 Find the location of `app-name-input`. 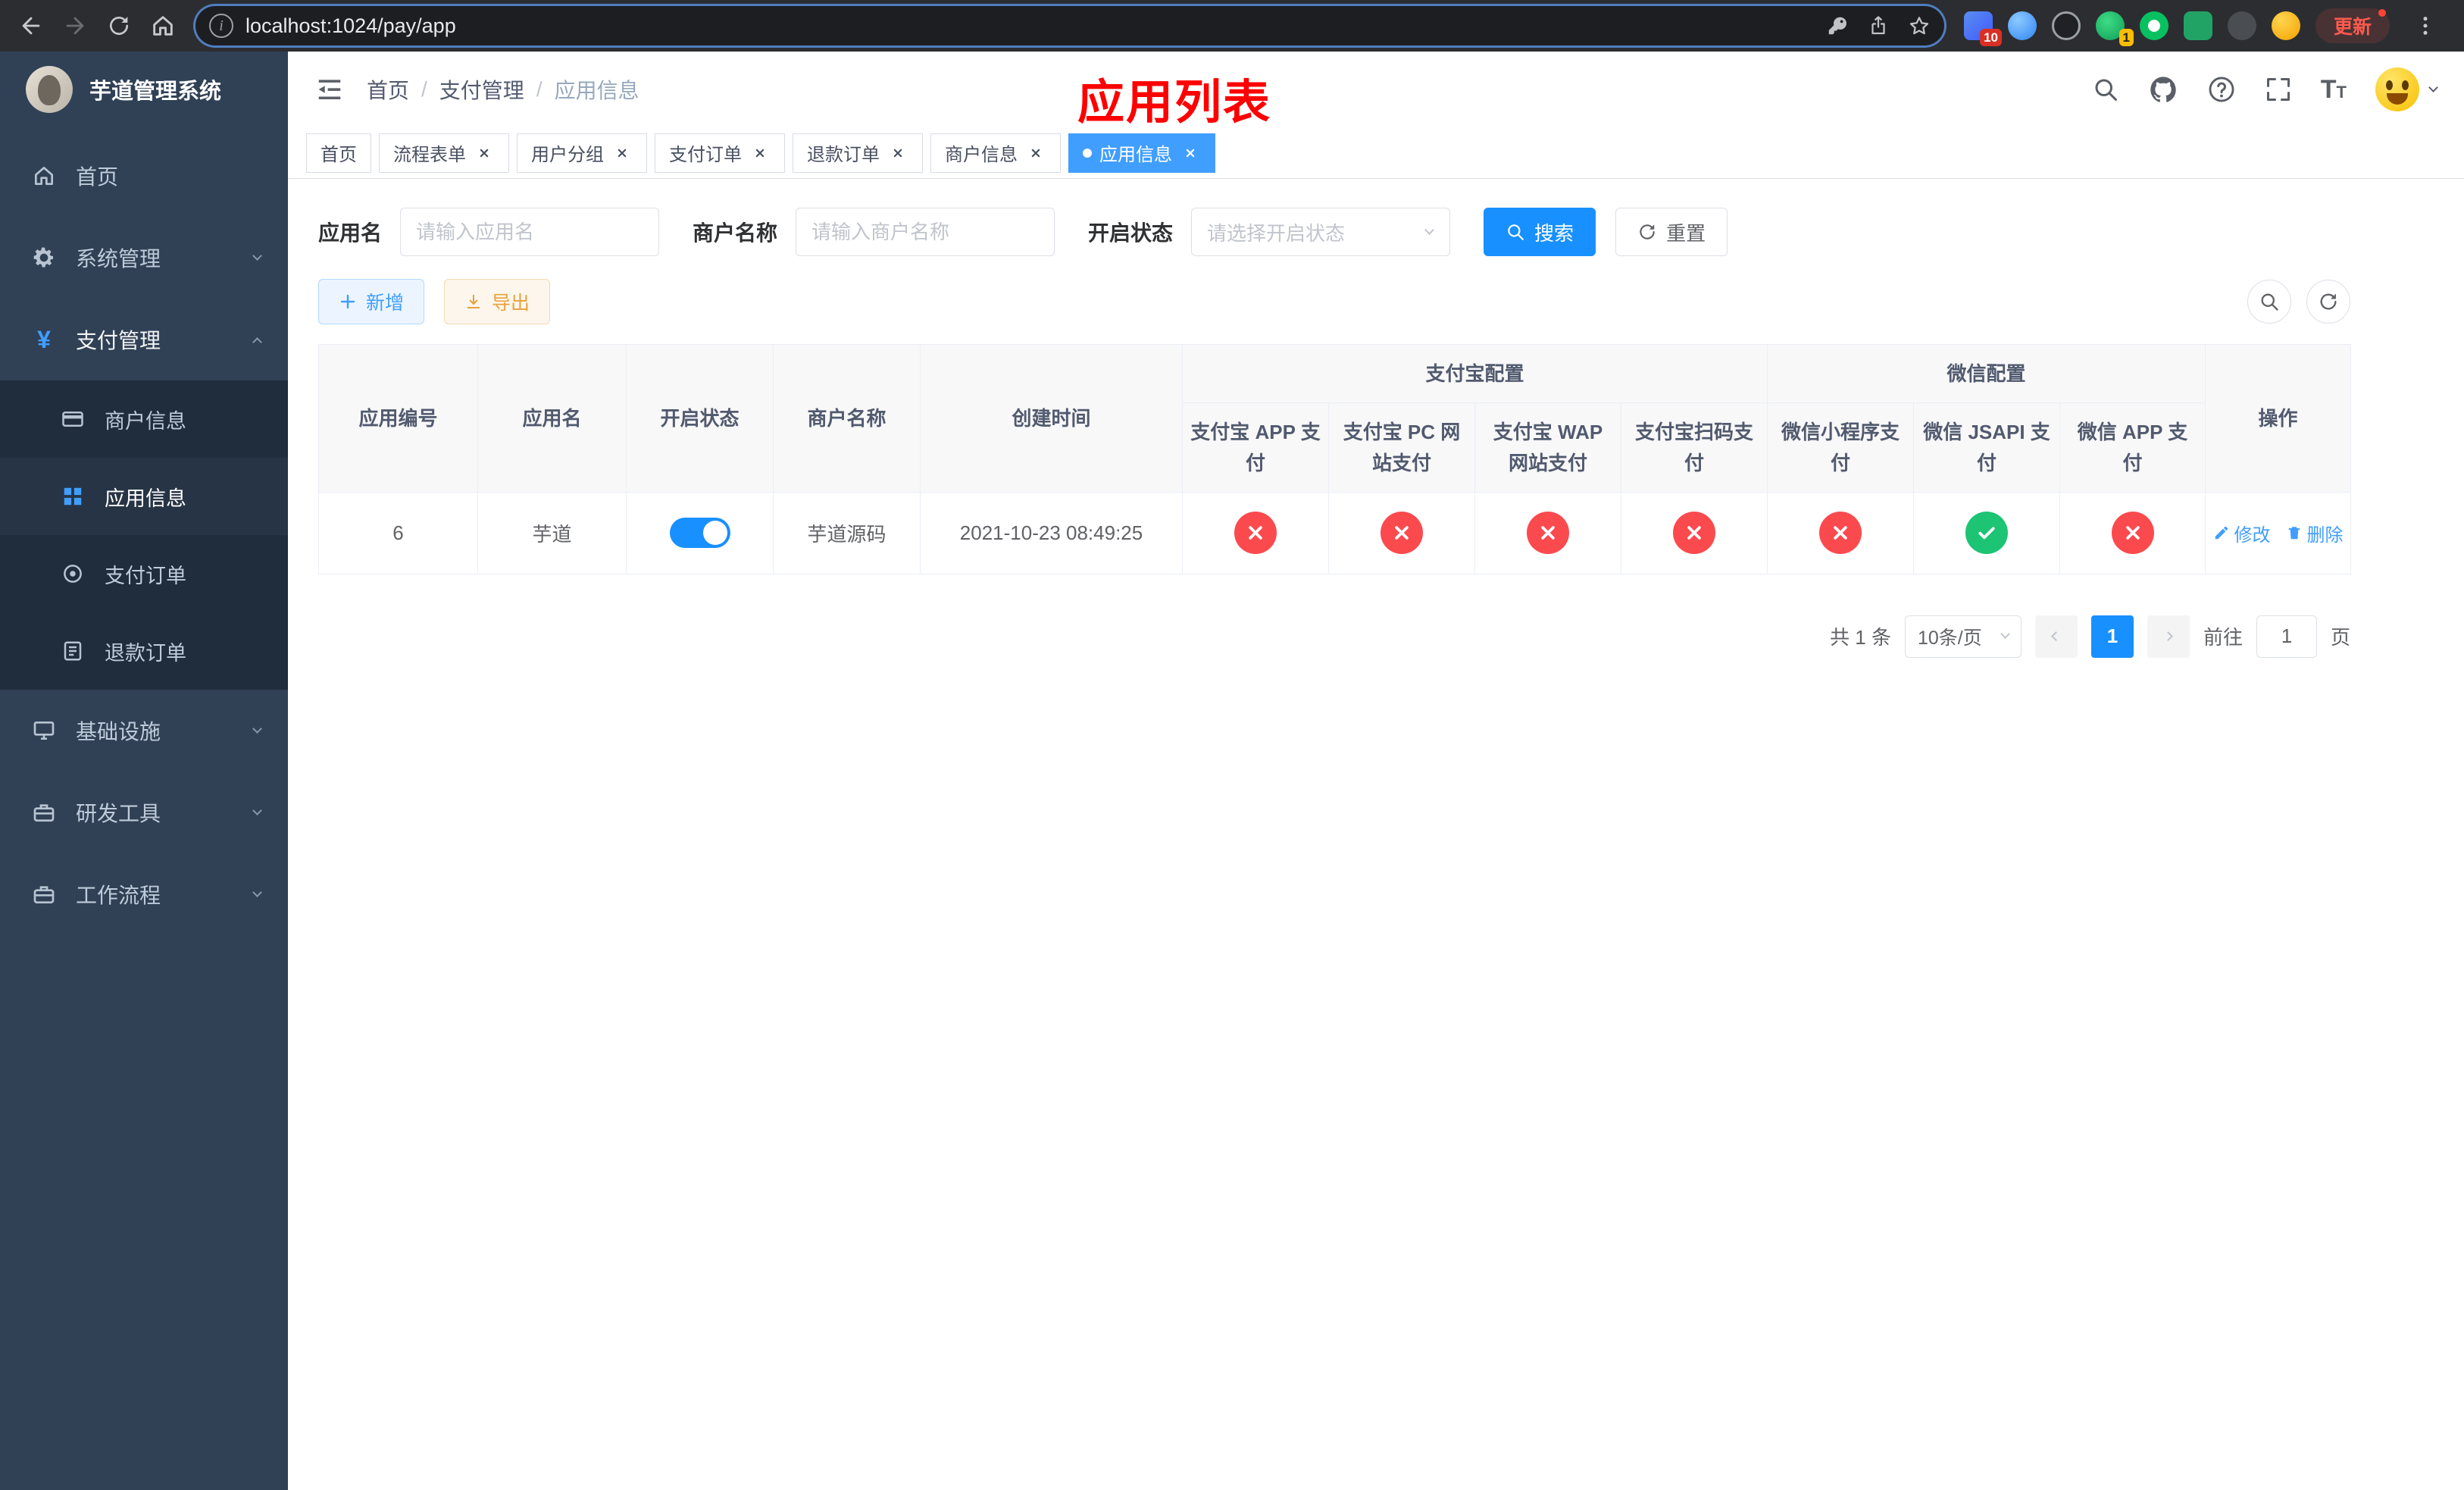

app-name-input is located at coordinates (530, 232).